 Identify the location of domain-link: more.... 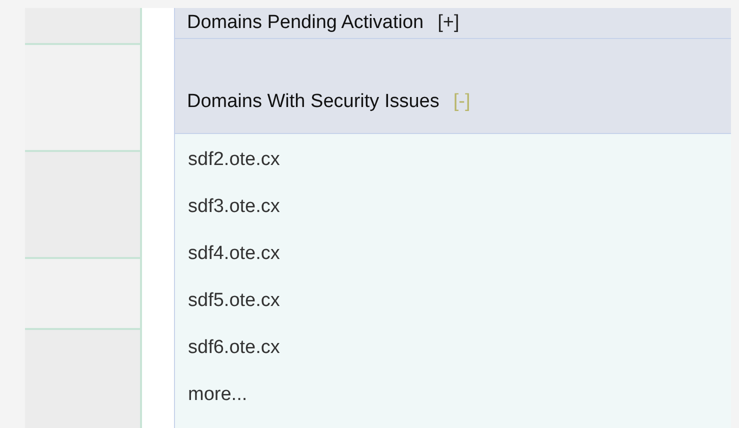
(453, 394).